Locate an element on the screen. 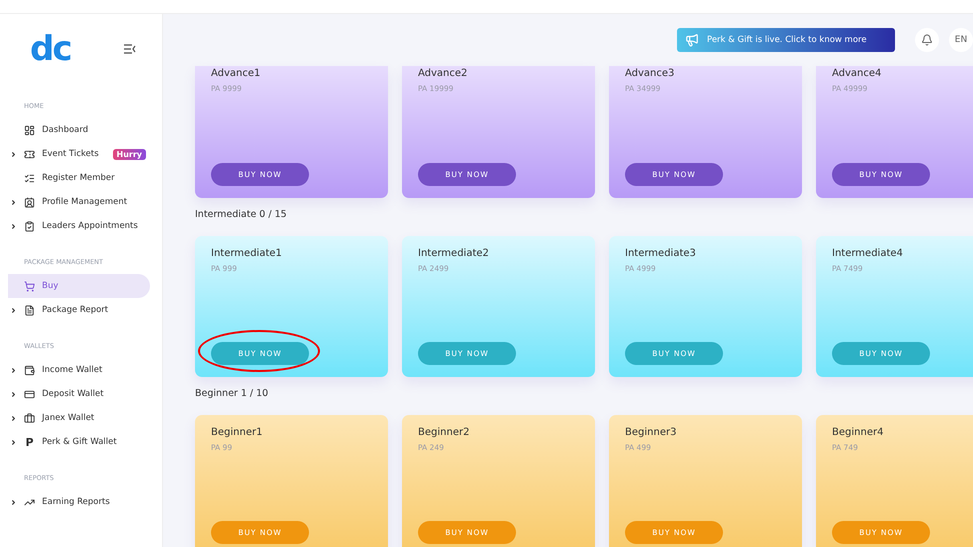 This screenshot has height=547, width=973. checklist-icon is located at coordinates (29, 178).